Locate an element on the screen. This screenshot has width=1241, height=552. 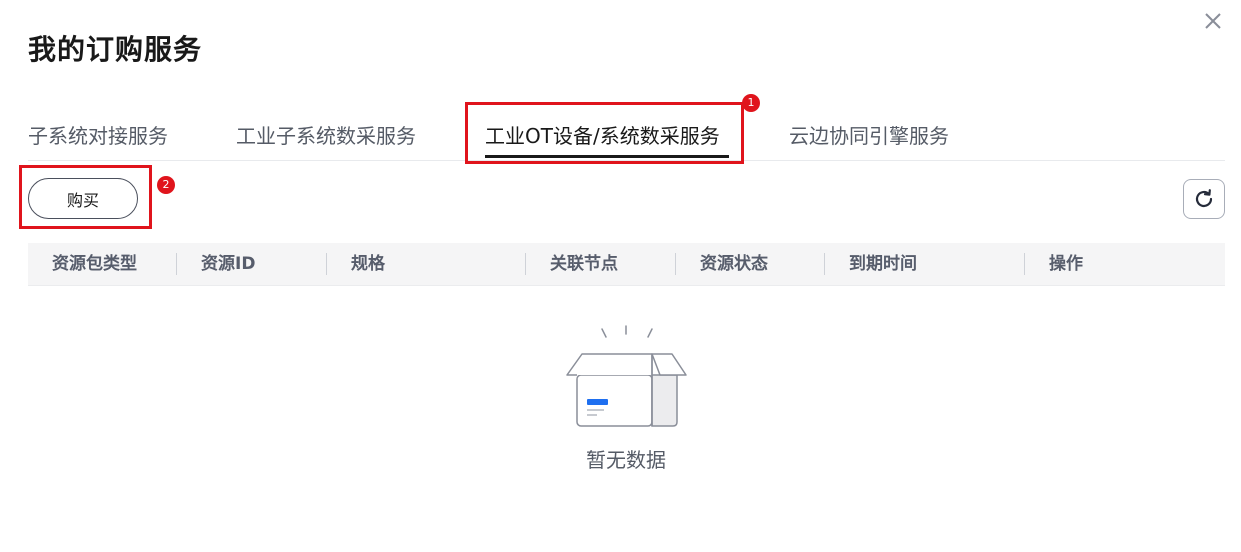
column-header-expiry-time: 到期时间 is located at coordinates (883, 264).